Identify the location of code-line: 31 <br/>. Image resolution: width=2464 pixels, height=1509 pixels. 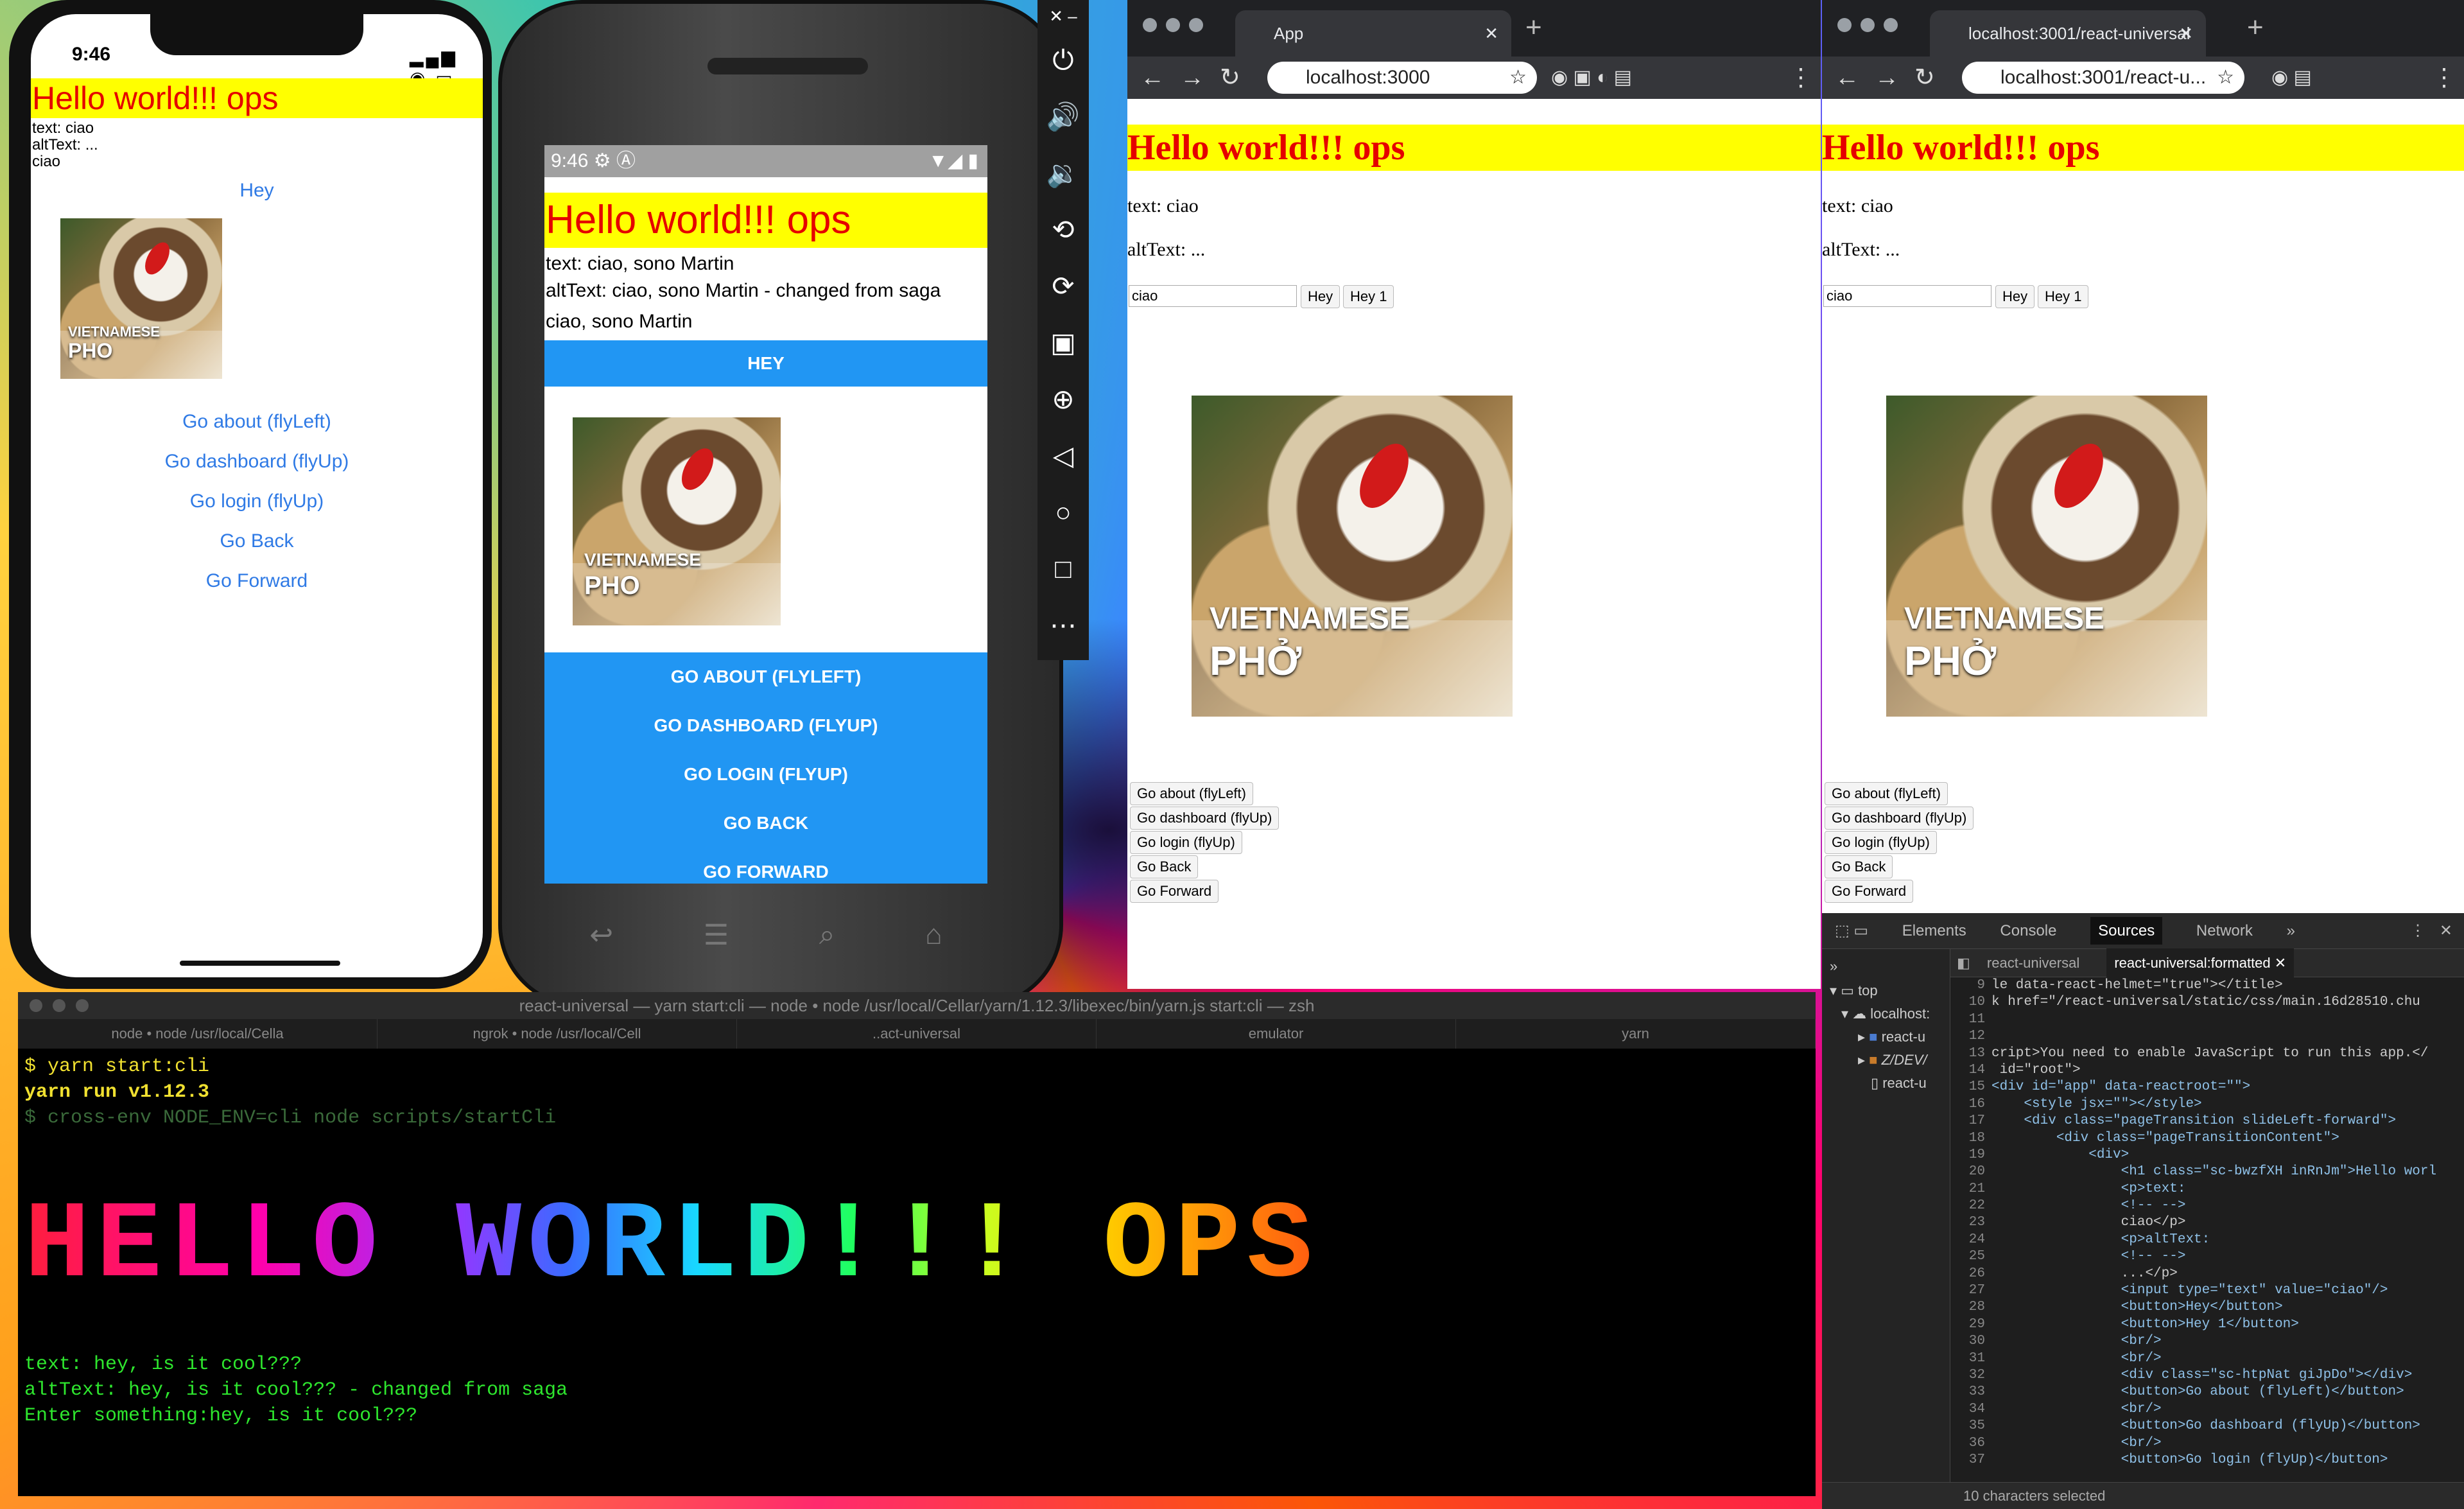
(2207, 1358).